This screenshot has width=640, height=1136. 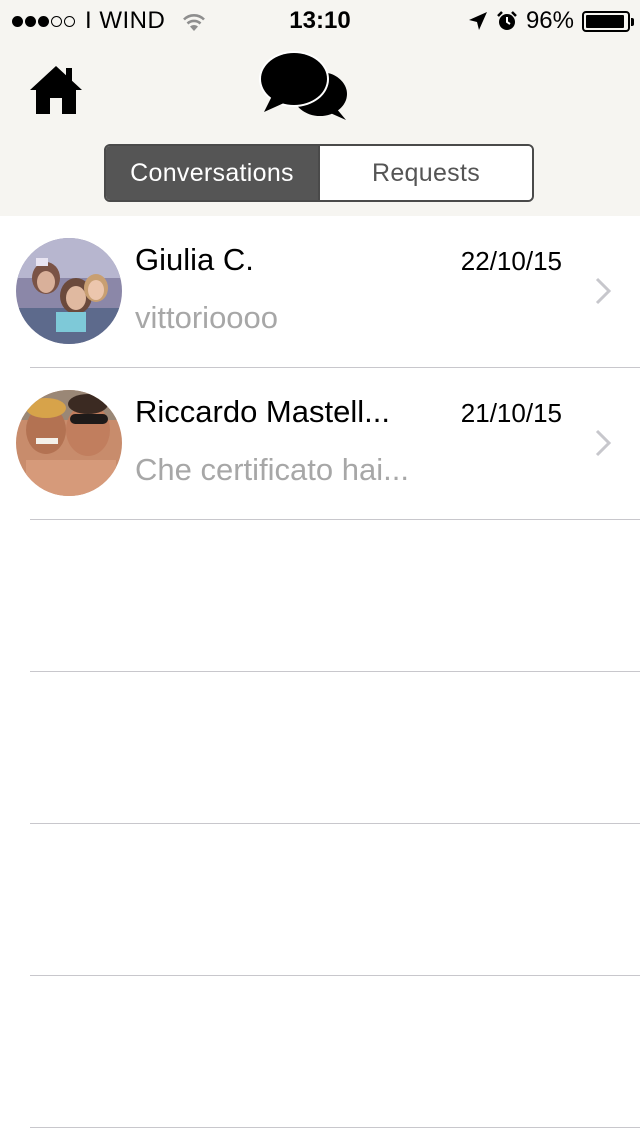 What do you see at coordinates (511, 261) in the screenshot?
I see `conversation-date: 22/10/15` at bounding box center [511, 261].